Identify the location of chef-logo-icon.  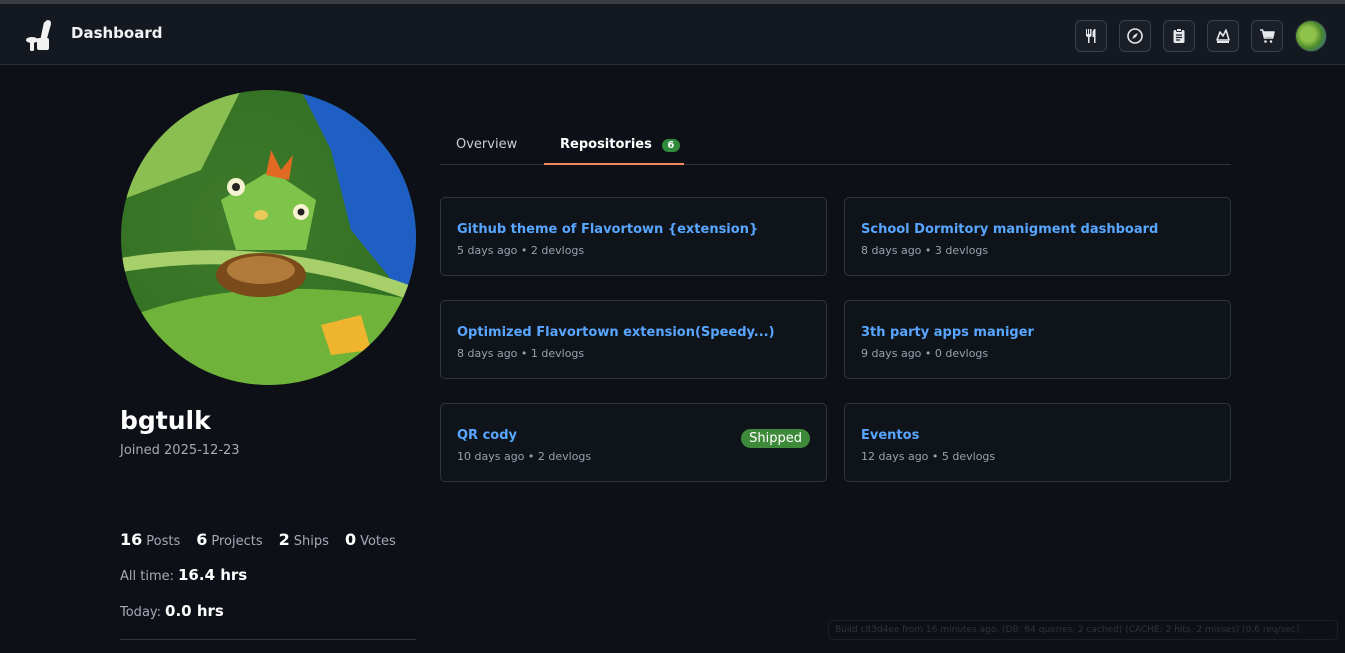
(39, 35).